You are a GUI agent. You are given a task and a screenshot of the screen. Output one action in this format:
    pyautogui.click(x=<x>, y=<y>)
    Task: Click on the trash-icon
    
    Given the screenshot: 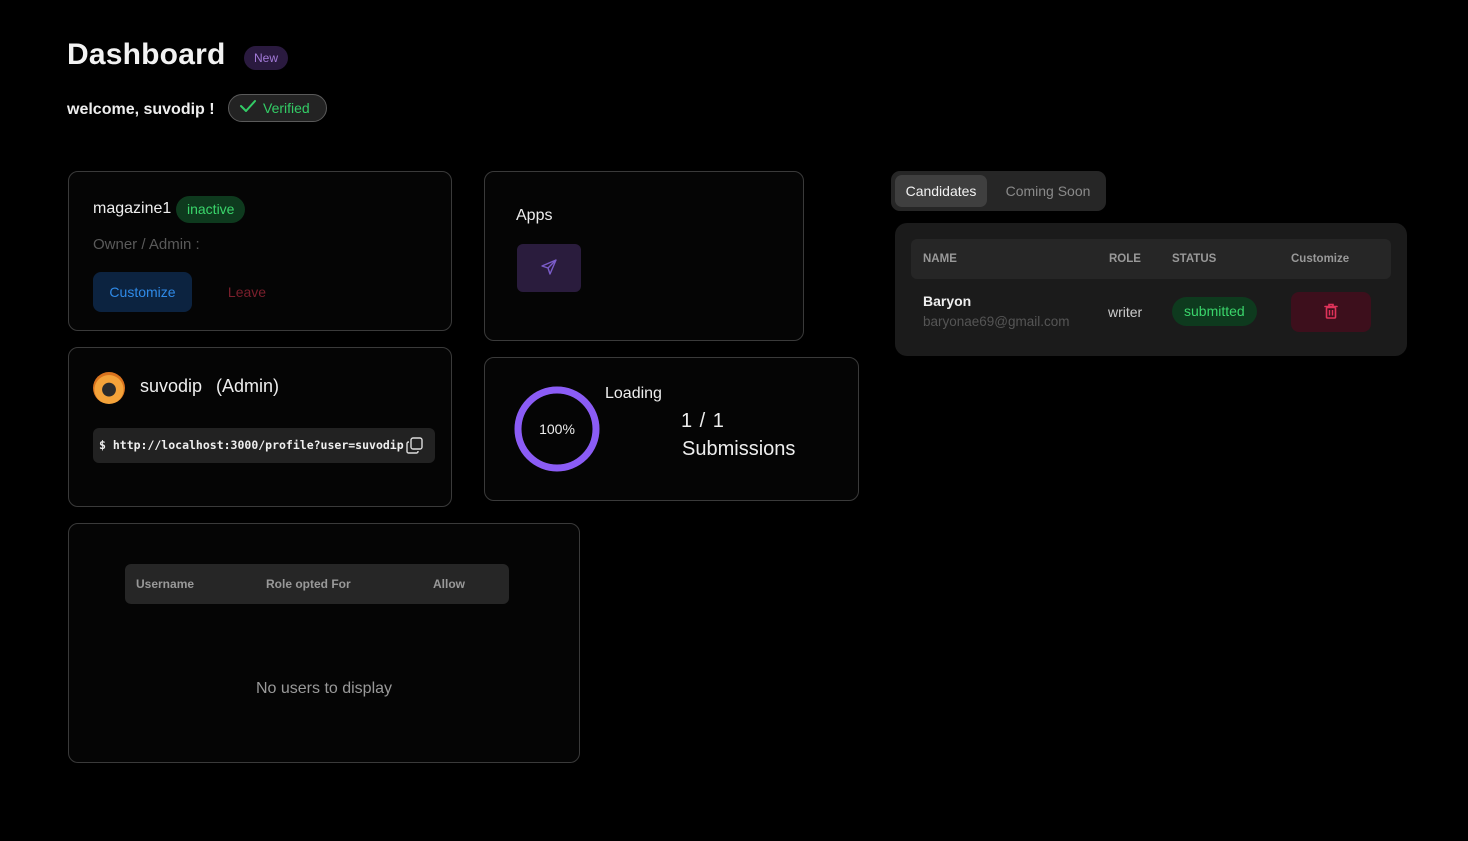 What is the action you would take?
    pyautogui.click(x=1331, y=312)
    